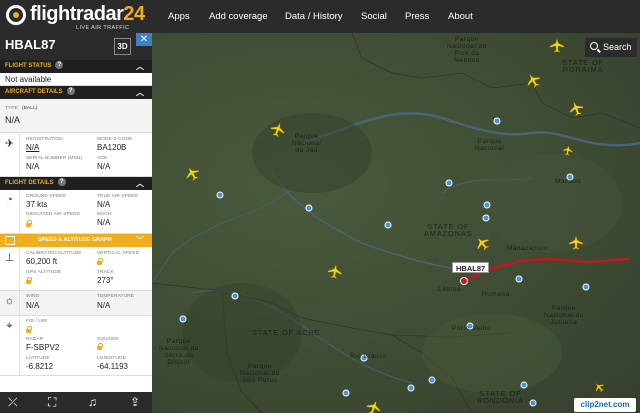 The image size is (640, 413). I want to click on logo-tagline: LIVE AIR TRAFFIC, so click(103, 28).